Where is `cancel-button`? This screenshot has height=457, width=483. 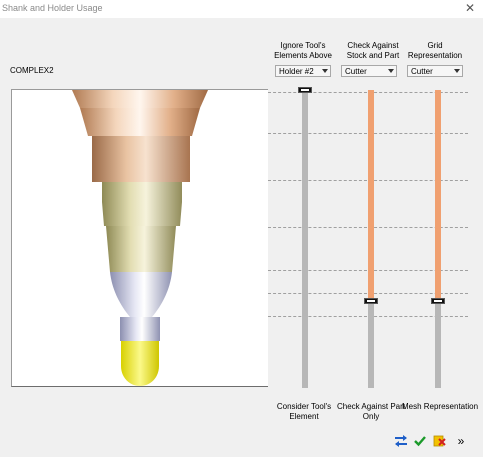
cancel-button is located at coordinates (440, 441).